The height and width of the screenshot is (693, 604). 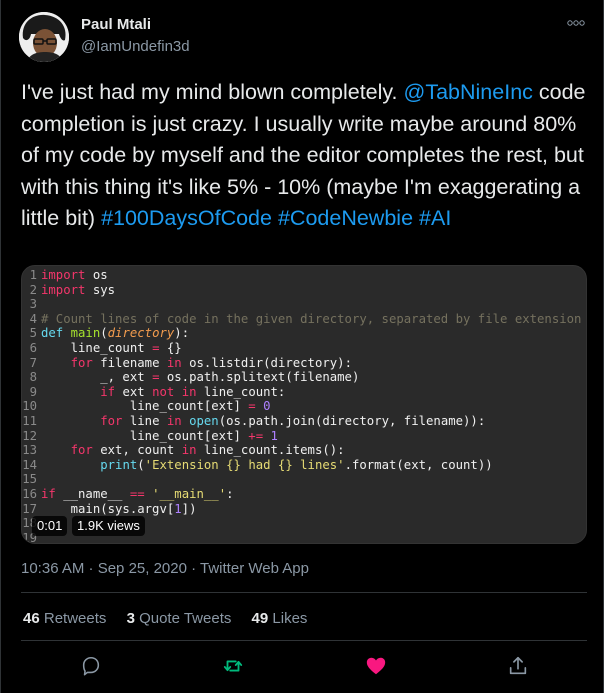 What do you see at coordinates (189, 450) in the screenshot?
I see `code-token: in` at bounding box center [189, 450].